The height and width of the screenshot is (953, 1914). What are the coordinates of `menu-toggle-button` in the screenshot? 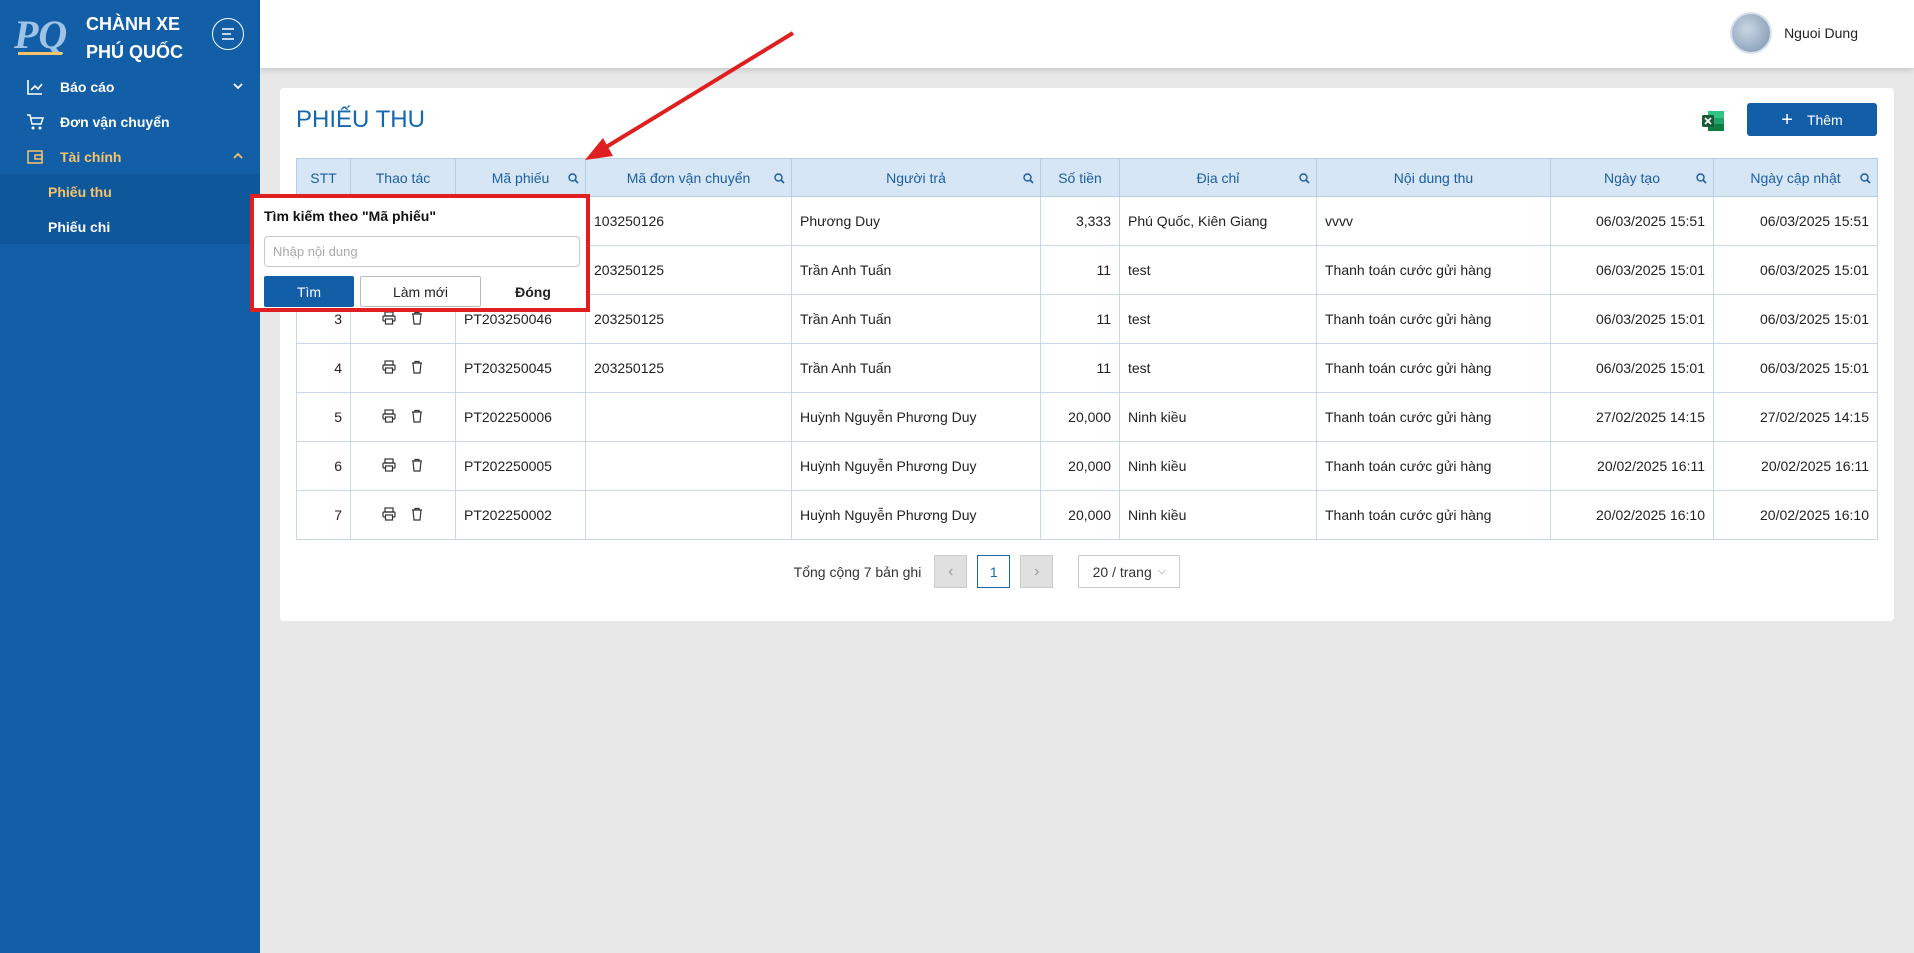 It's located at (228, 34).